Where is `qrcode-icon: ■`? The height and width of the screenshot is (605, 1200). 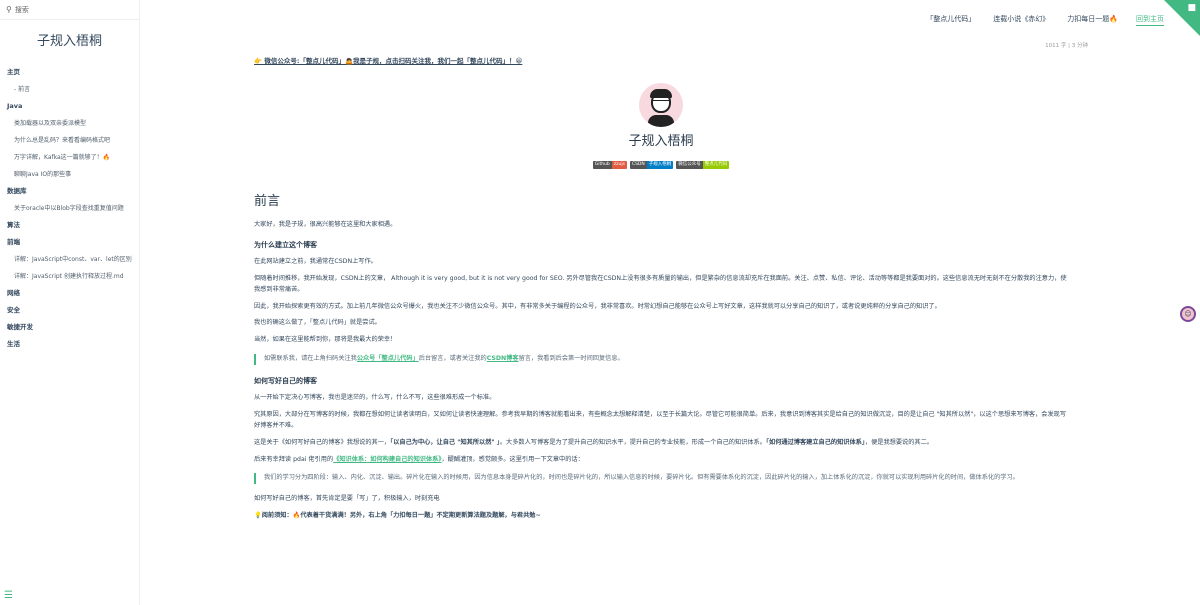 qrcode-icon: ■ is located at coordinates (1191, 8).